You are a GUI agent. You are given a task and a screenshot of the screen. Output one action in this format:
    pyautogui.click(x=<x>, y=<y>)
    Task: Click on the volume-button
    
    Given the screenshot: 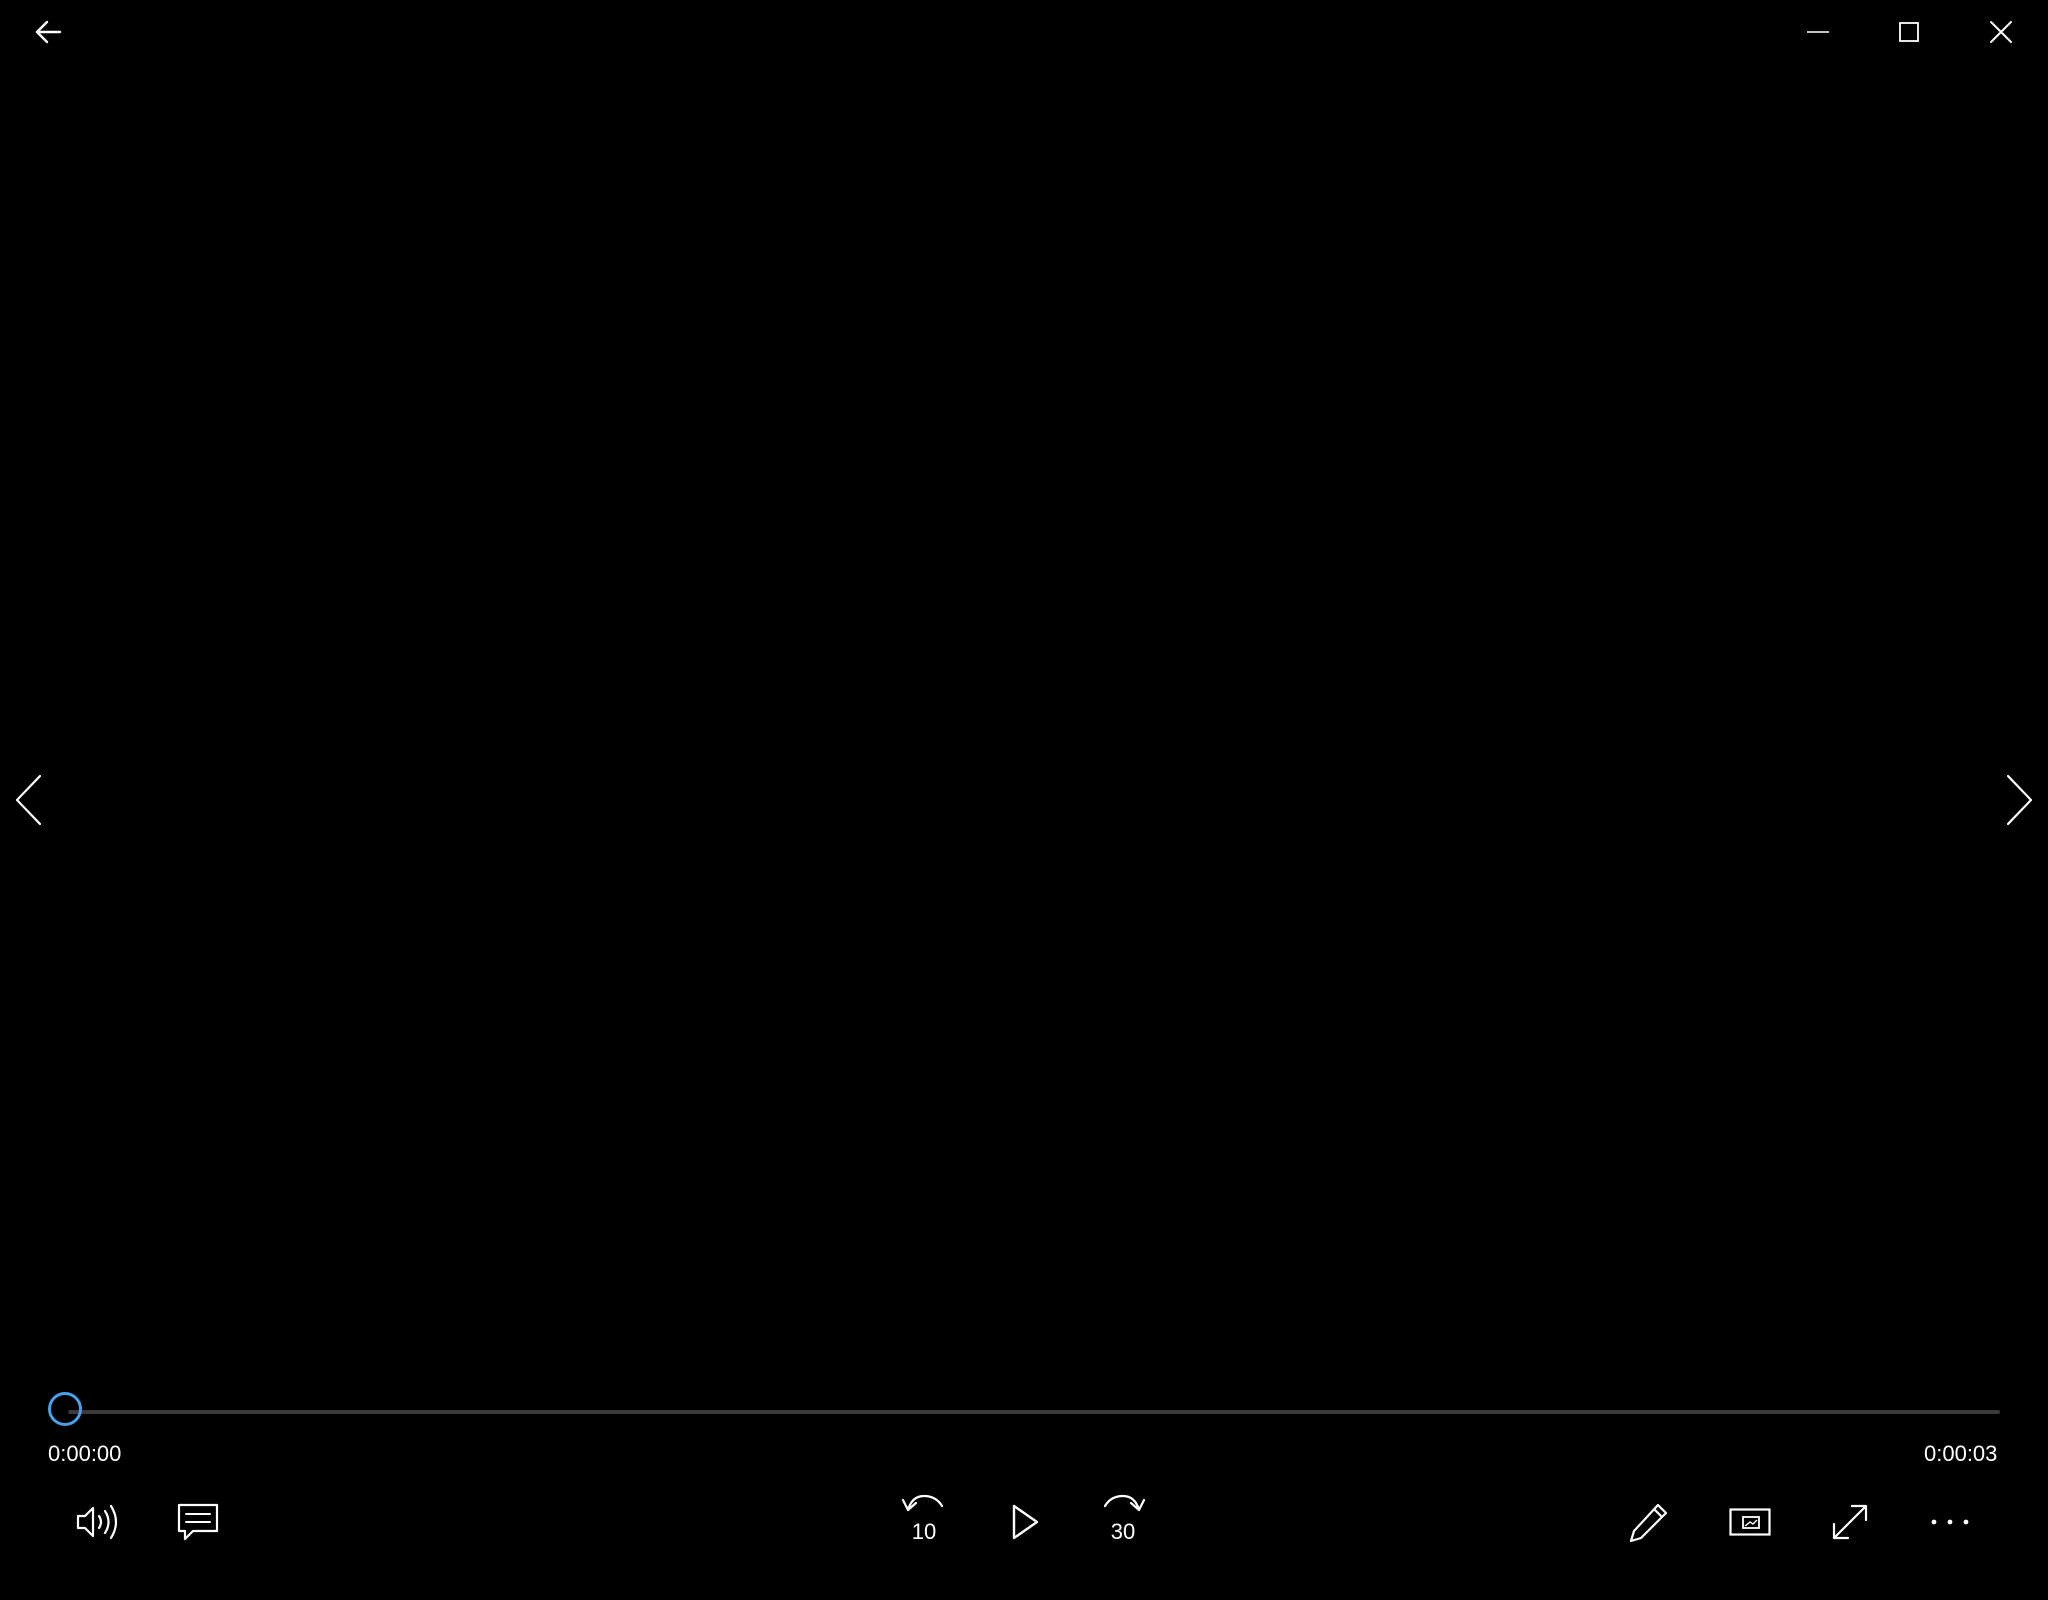 What is the action you would take?
    pyautogui.click(x=98, y=1522)
    